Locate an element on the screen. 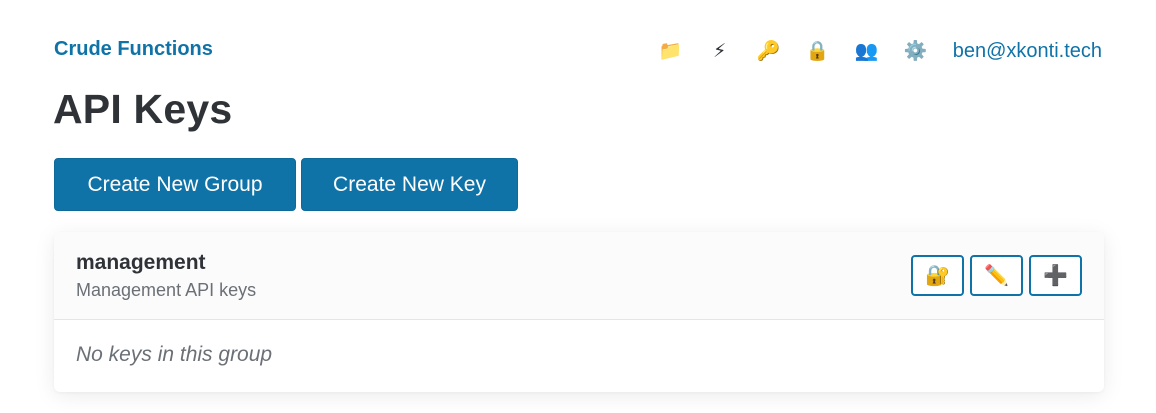 The image size is (1156, 413). group-actions: 🔐 ✏️ ➕ is located at coordinates (993, 275).